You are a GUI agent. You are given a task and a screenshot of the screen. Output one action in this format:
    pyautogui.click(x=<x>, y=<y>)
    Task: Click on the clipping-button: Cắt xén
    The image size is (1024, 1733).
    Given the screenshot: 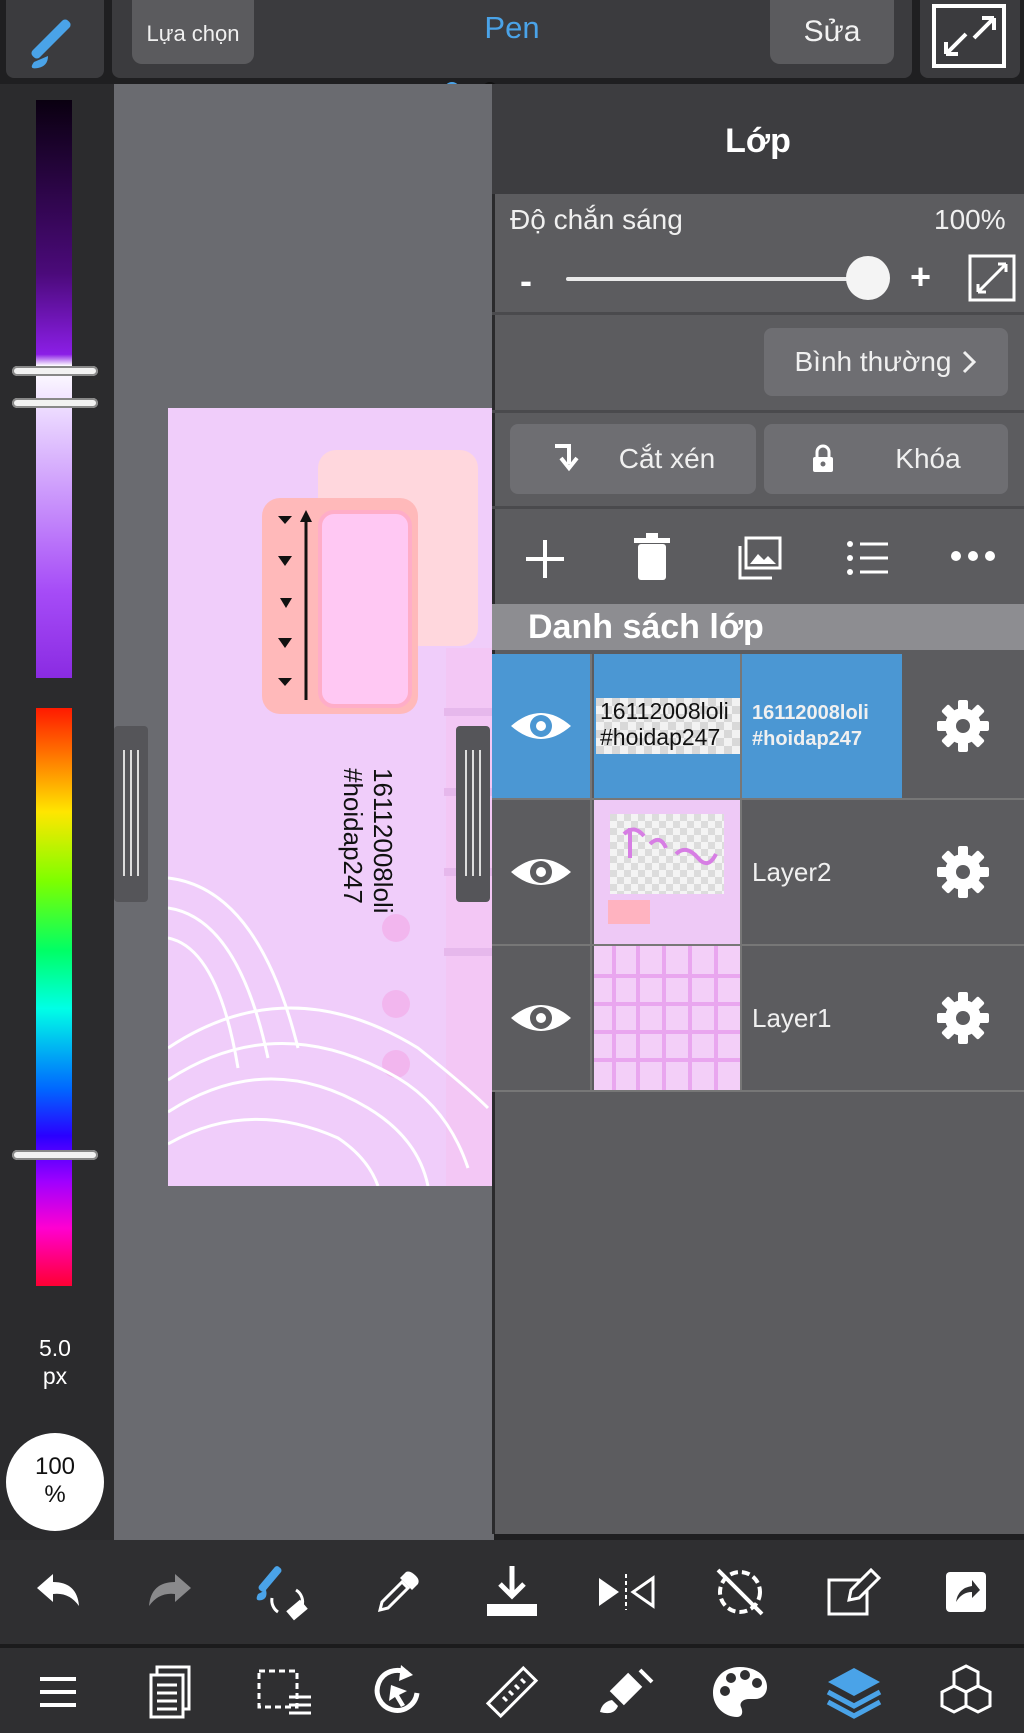 What is the action you would take?
    pyautogui.click(x=633, y=459)
    